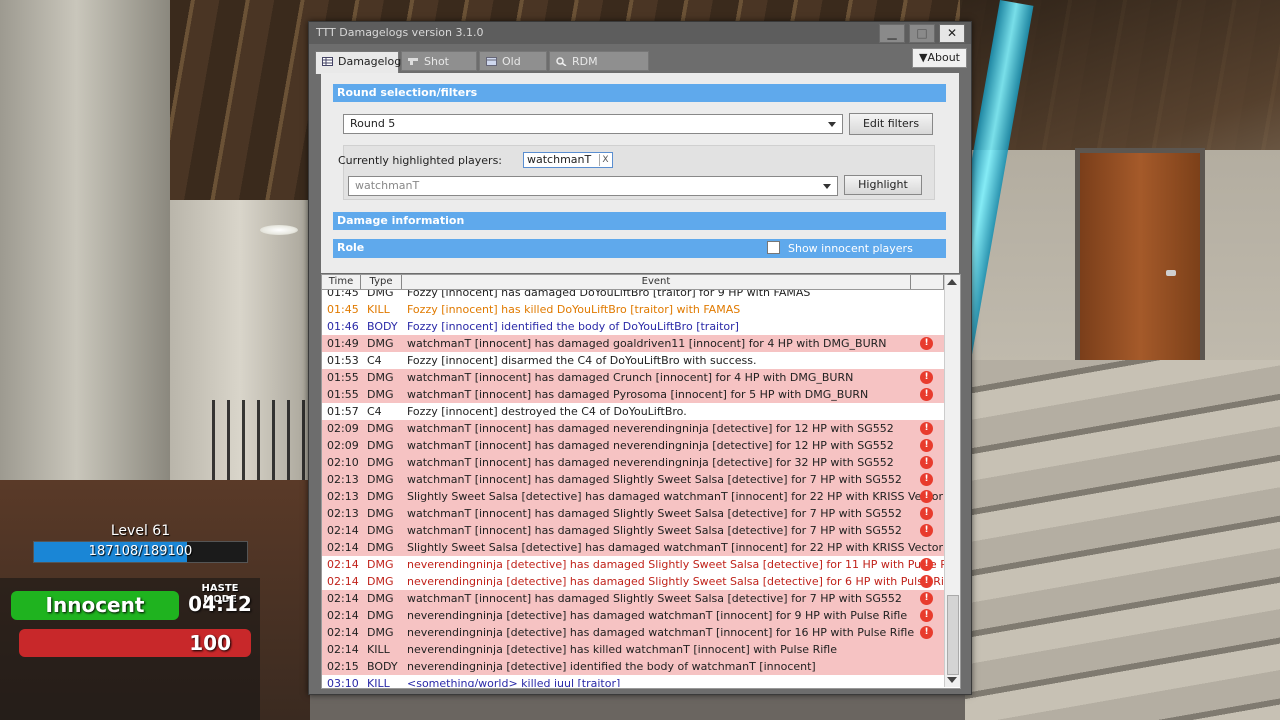  What do you see at coordinates (561, 61) in the screenshot?
I see `magnifier-icon` at bounding box center [561, 61].